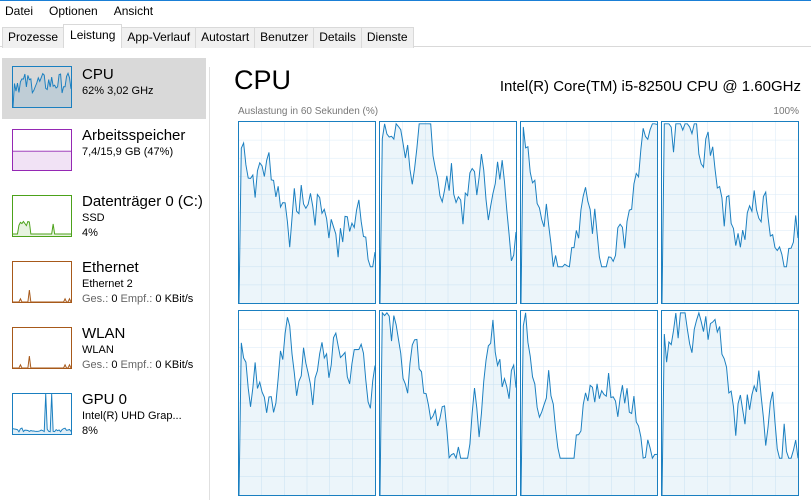 Image resolution: width=811 pixels, height=500 pixels. Describe the element at coordinates (225, 37) in the screenshot. I see `tab-autostart: Autostart` at that location.